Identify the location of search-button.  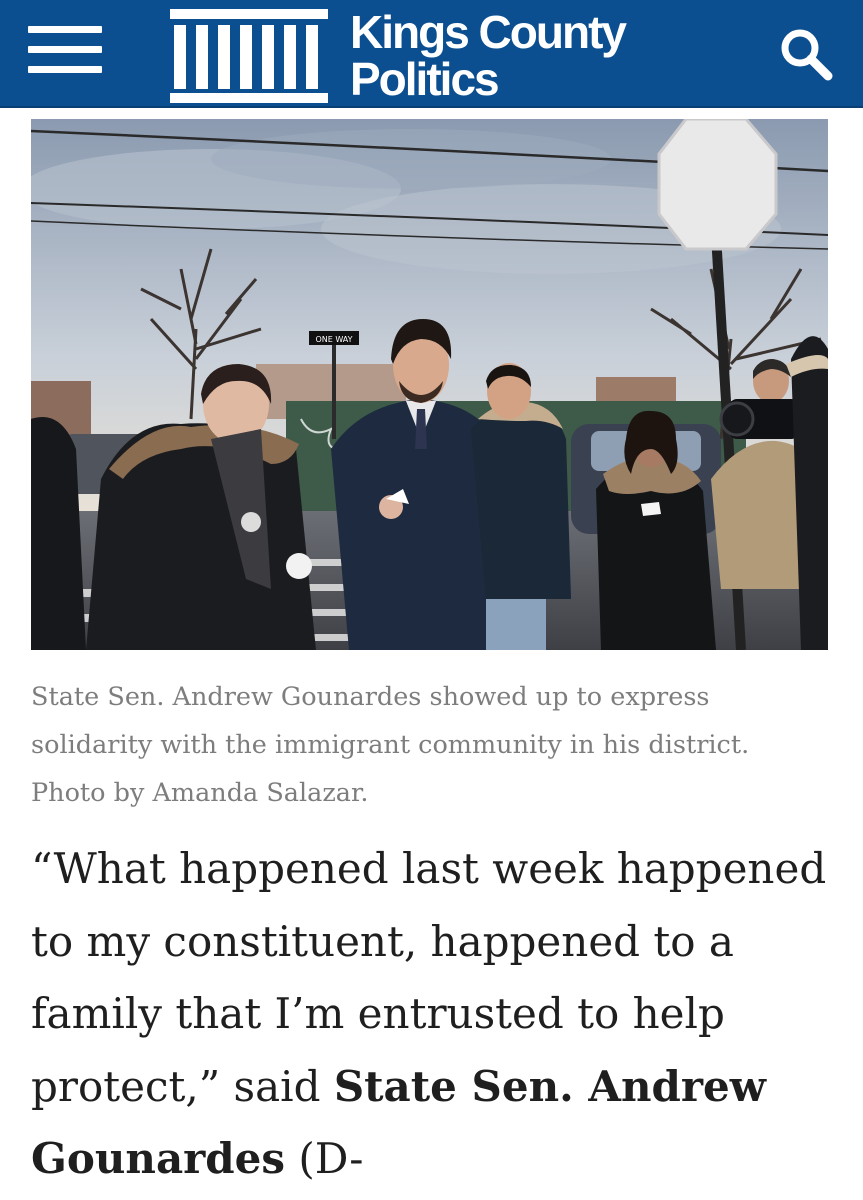
(806, 54).